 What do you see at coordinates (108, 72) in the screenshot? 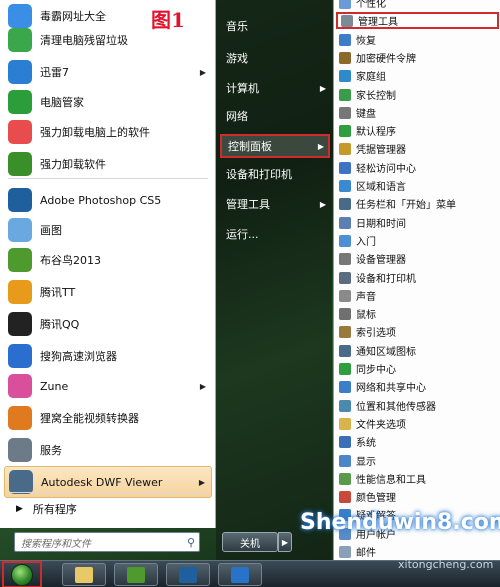
I see `program-item: 迅雷7 ▶` at bounding box center [108, 72].